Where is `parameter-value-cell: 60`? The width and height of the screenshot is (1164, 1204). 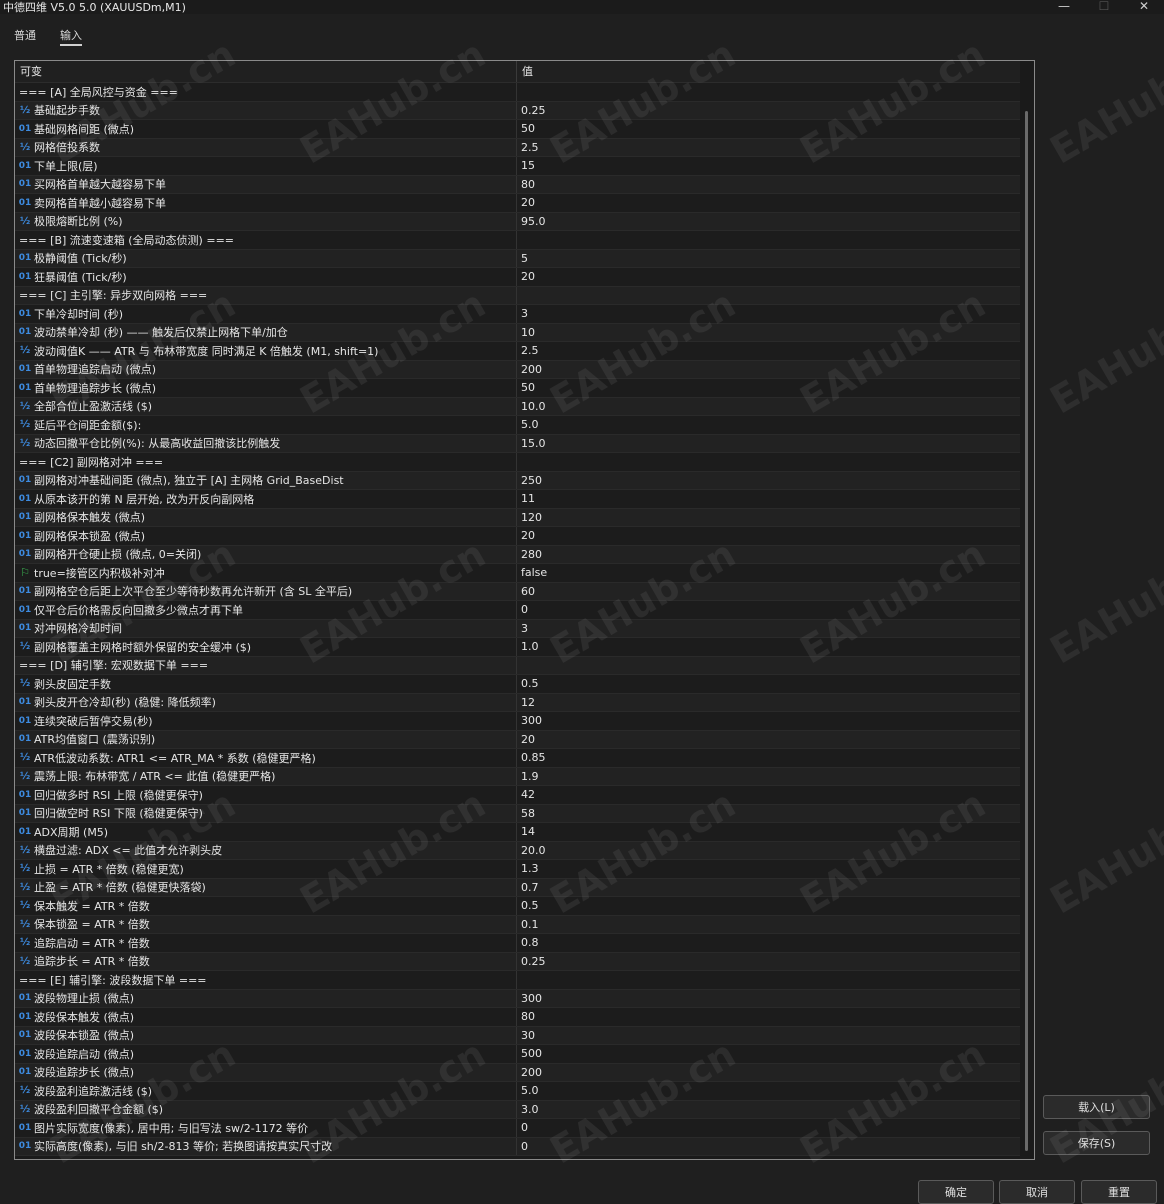
parameter-value-cell: 60 is located at coordinates (769, 591).